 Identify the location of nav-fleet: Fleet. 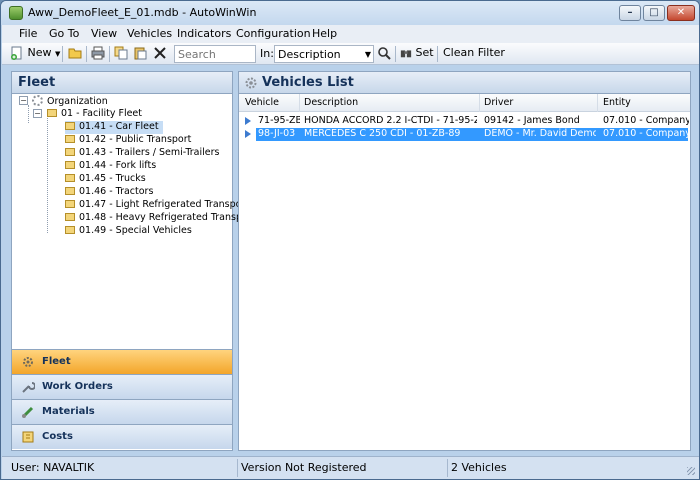
(122, 361).